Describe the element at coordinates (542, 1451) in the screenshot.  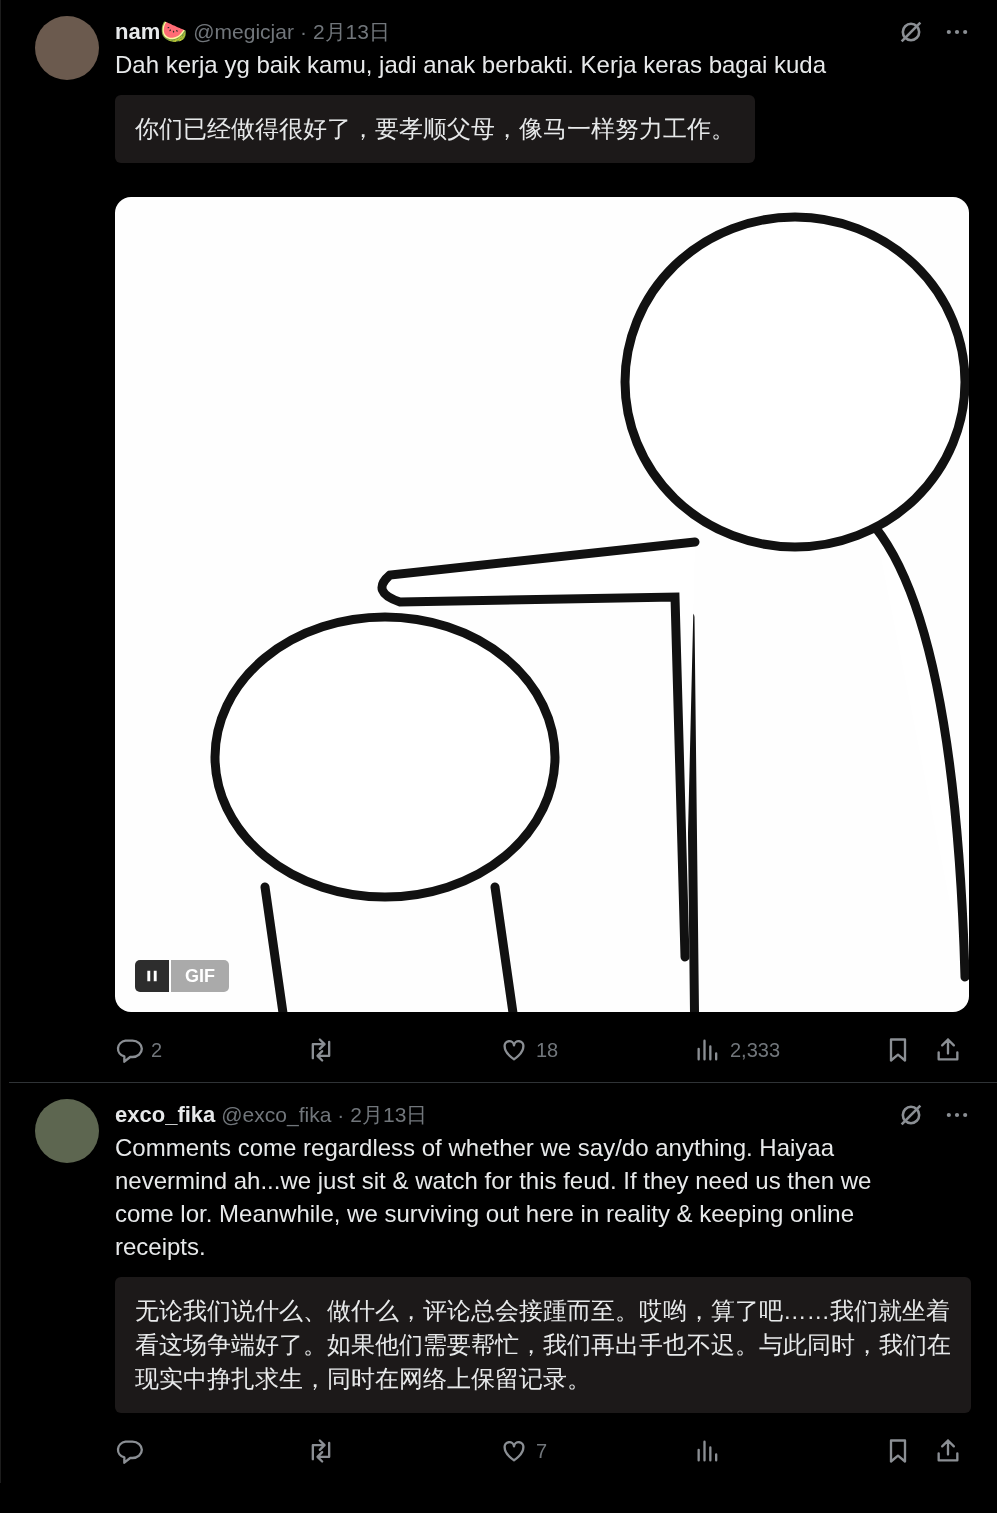
I see `like-count: 7` at that location.